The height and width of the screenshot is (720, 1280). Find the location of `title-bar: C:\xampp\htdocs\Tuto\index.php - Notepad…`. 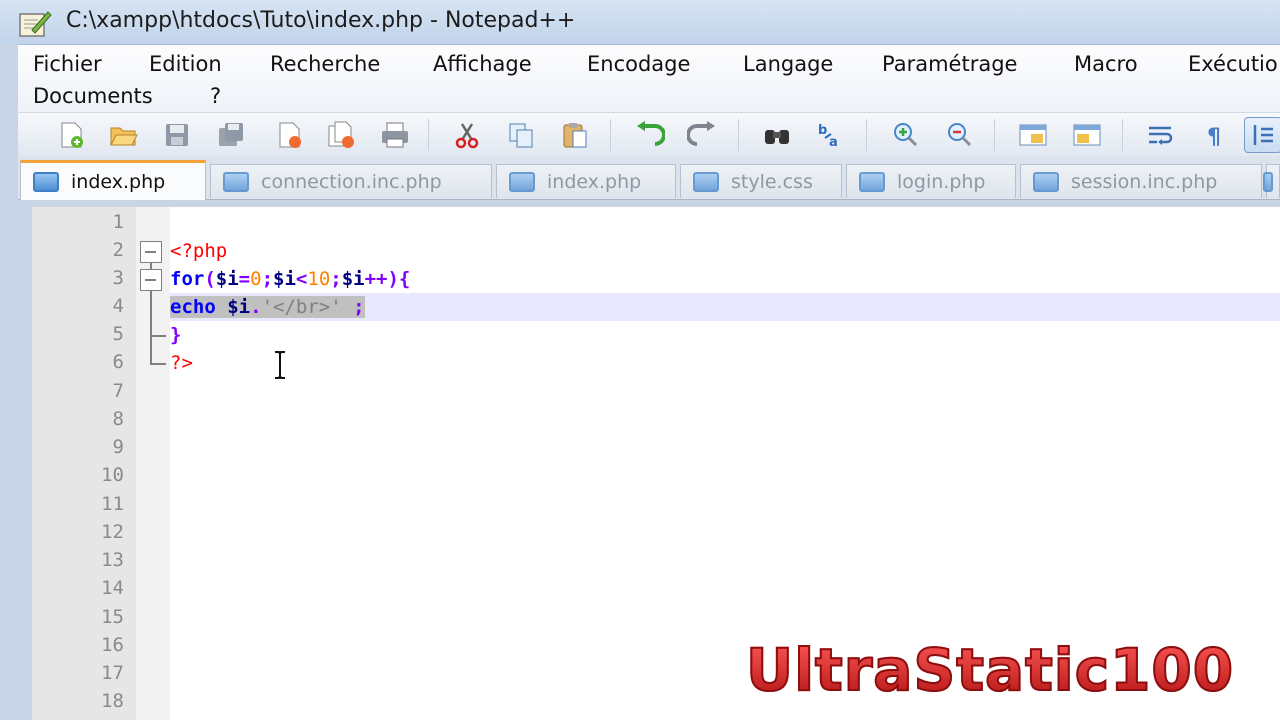

title-bar: C:\xampp\htdocs\Tuto\index.php - Notepad… is located at coordinates (640, 22).